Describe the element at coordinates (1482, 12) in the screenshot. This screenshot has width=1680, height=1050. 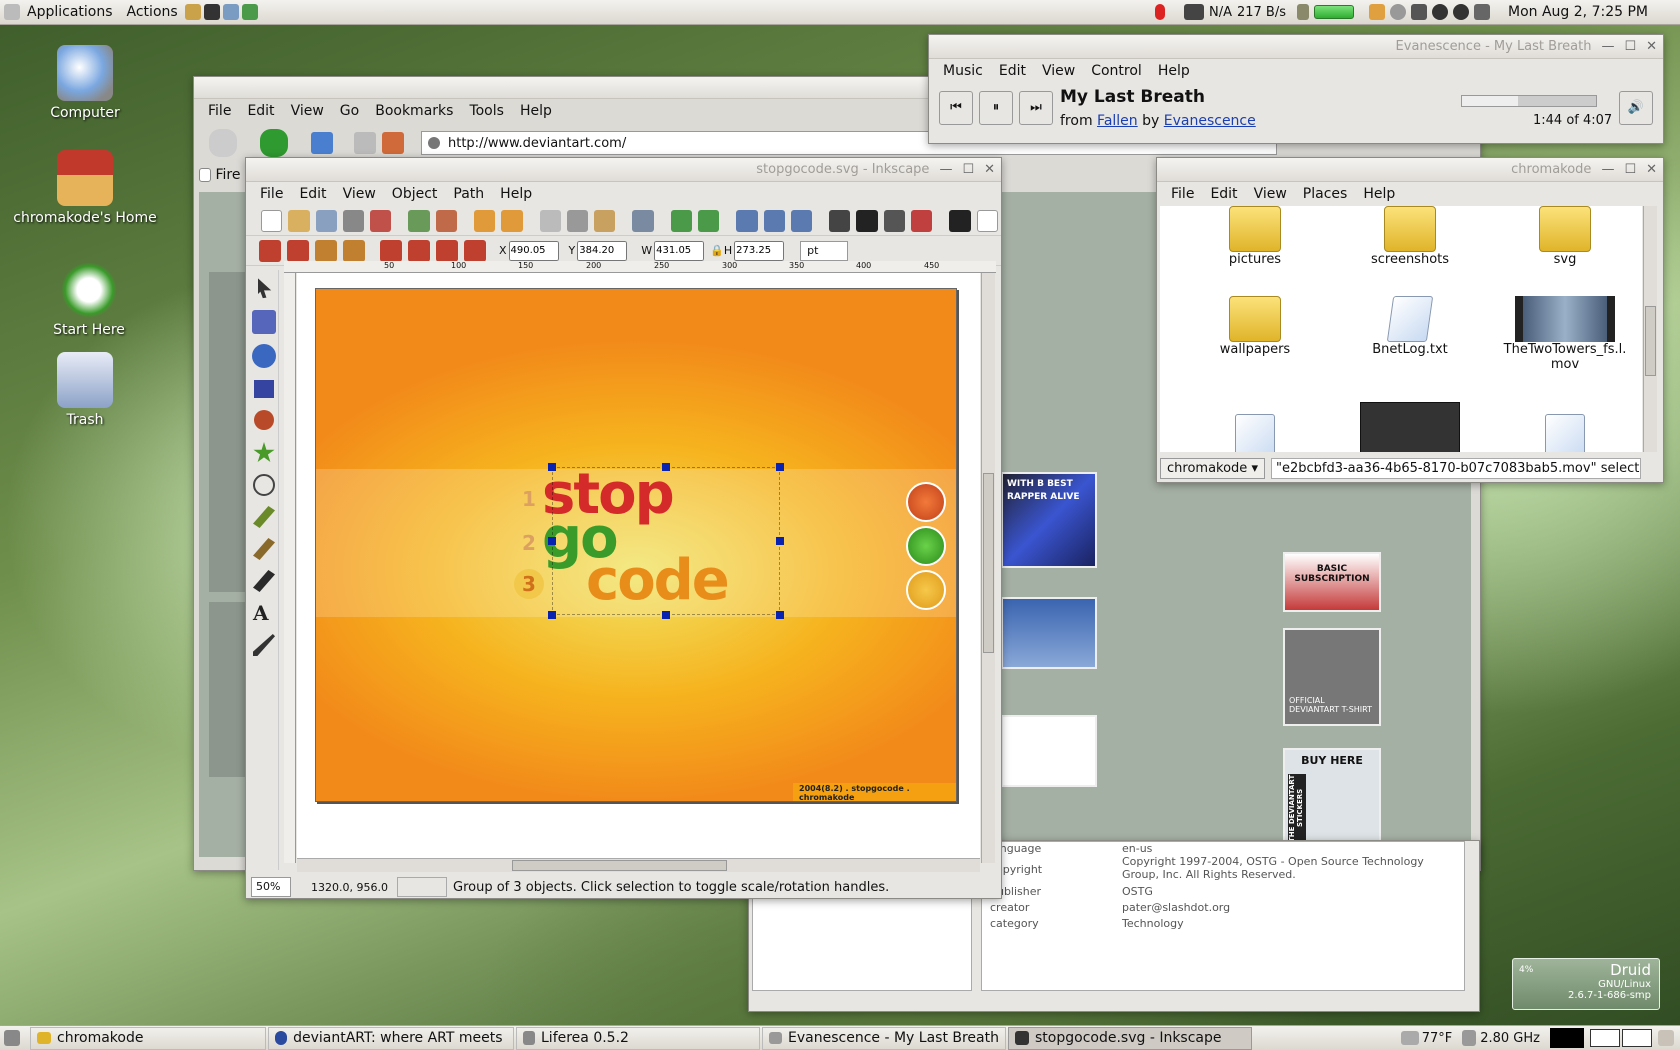
I see `volume-icon` at that location.